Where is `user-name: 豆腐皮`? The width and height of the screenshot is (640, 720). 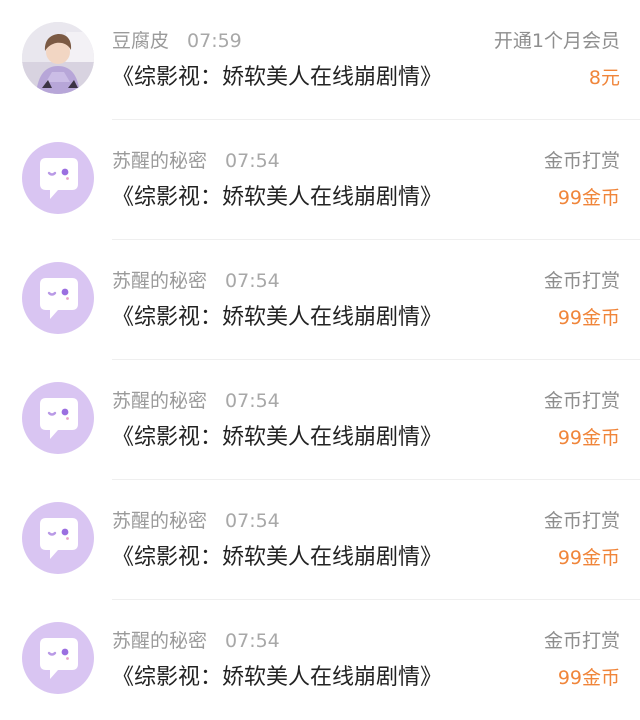
user-name: 豆腐皮 is located at coordinates (140, 41).